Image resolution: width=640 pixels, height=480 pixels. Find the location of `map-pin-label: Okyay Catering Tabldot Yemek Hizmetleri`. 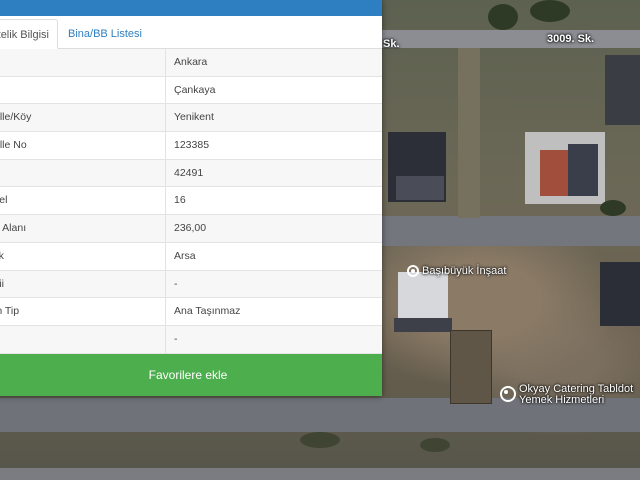

map-pin-label: Okyay Catering Tabldot Yemek Hizmetleri is located at coordinates (576, 394).